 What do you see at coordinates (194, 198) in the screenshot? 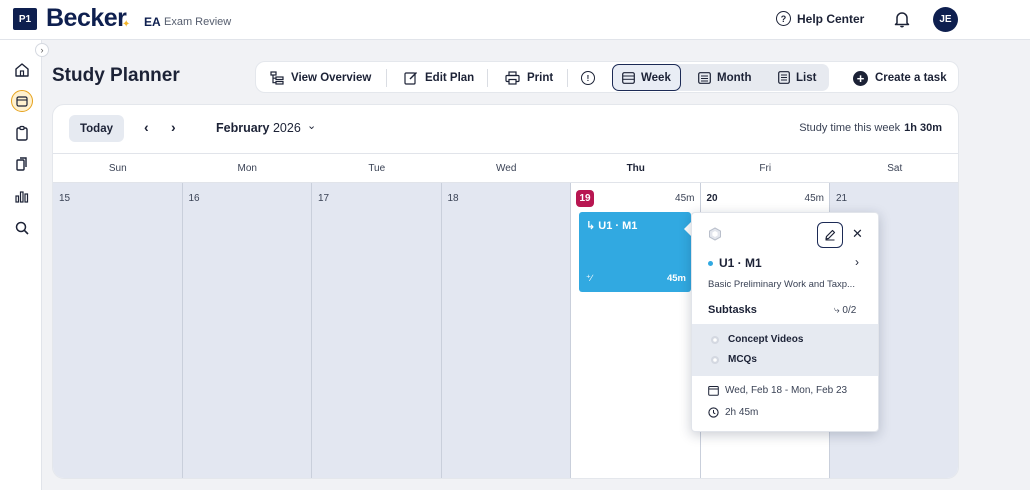
I see `day-number: 16` at bounding box center [194, 198].